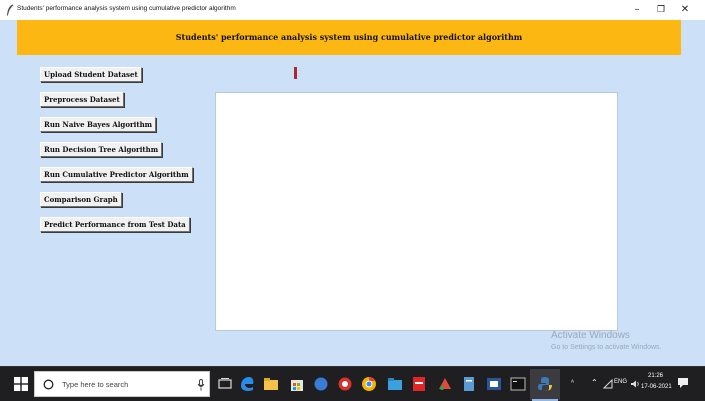 The height and width of the screenshot is (401, 705). I want to click on predict-performance-button: Predict Performance from Test Data, so click(115, 224).